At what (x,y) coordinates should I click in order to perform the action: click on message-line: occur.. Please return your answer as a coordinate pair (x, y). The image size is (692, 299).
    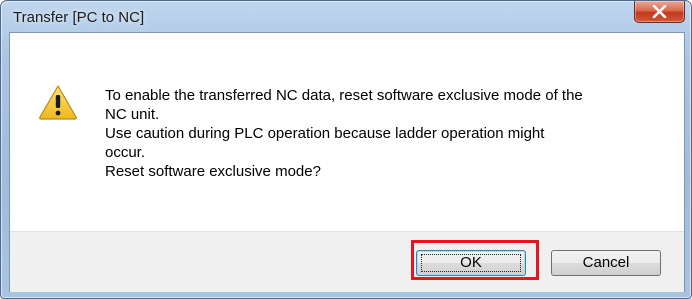
    Looking at the image, I should click on (125, 152).